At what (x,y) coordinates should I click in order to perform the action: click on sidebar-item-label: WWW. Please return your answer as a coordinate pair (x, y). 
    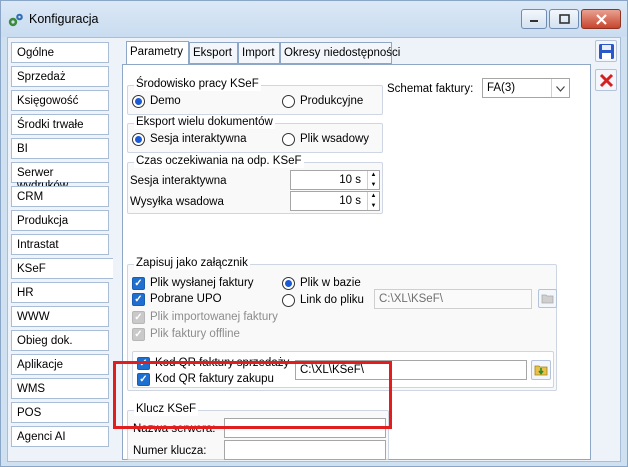
    Looking at the image, I should click on (33, 317).